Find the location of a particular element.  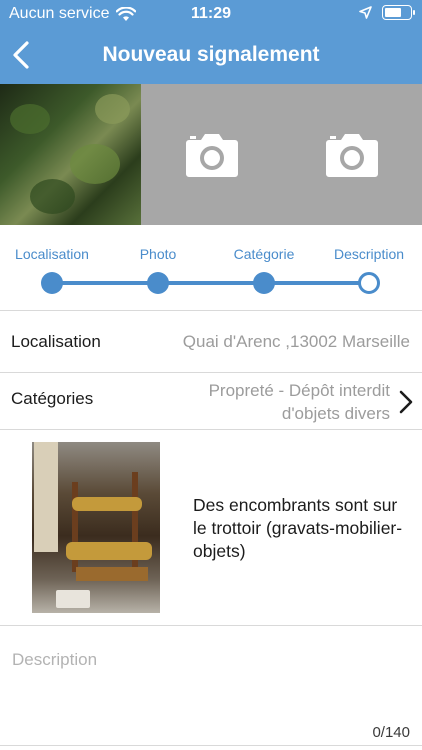

status-right is located at coordinates (387, 12).